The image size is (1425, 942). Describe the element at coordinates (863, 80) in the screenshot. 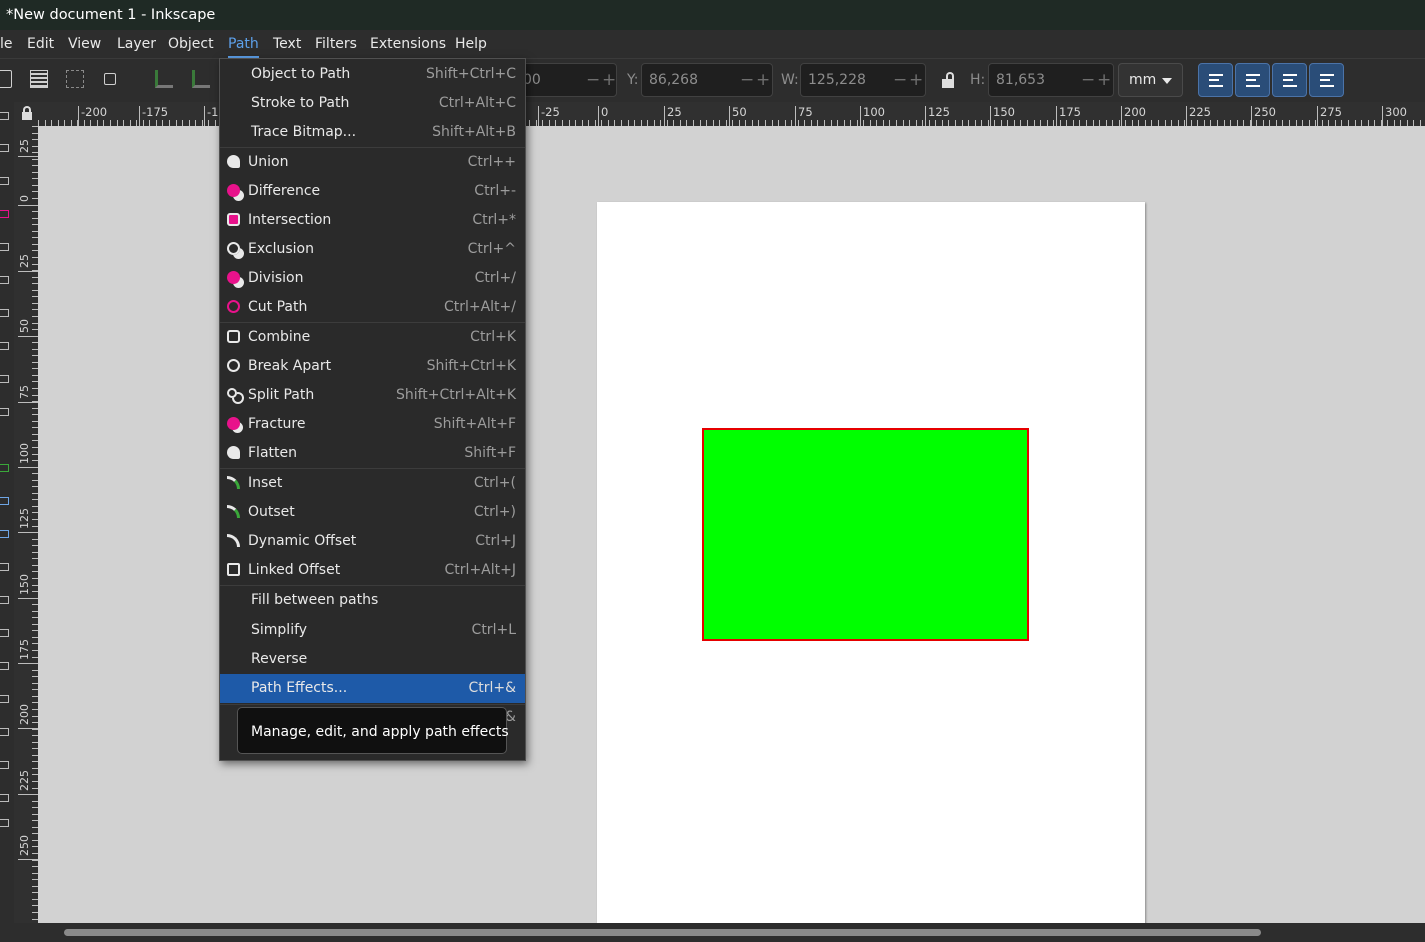

I see `w-field: 125,228 − +` at that location.